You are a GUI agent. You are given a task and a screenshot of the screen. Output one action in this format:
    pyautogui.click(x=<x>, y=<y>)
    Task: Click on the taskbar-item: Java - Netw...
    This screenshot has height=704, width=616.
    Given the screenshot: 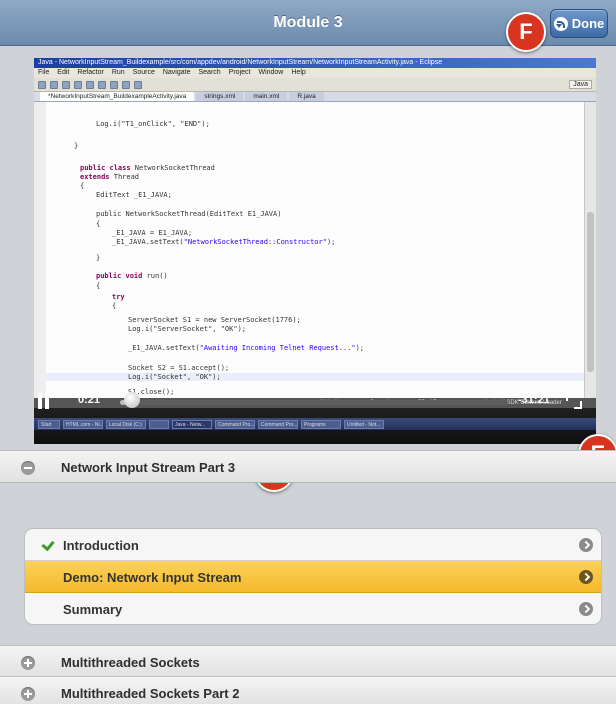 What is the action you would take?
    pyautogui.click(x=192, y=424)
    